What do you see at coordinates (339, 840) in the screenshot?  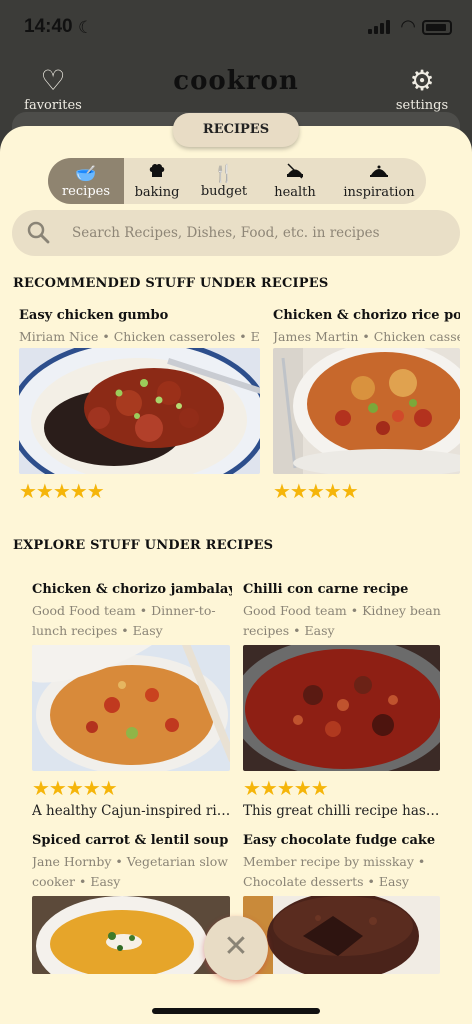 I see `recipe-title: Easy chocolate fudge cake` at bounding box center [339, 840].